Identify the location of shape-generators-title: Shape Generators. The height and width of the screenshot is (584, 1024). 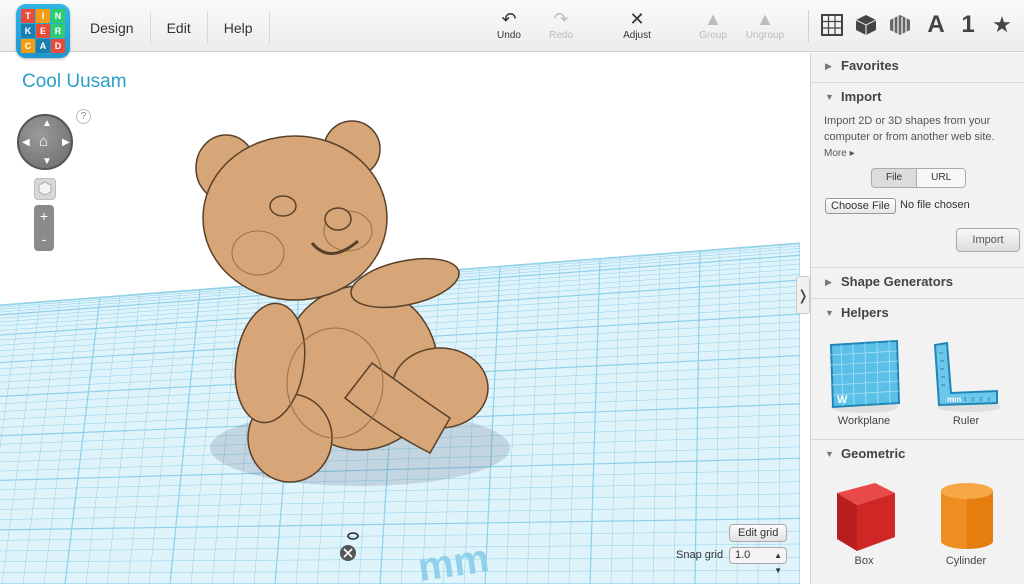
(897, 281).